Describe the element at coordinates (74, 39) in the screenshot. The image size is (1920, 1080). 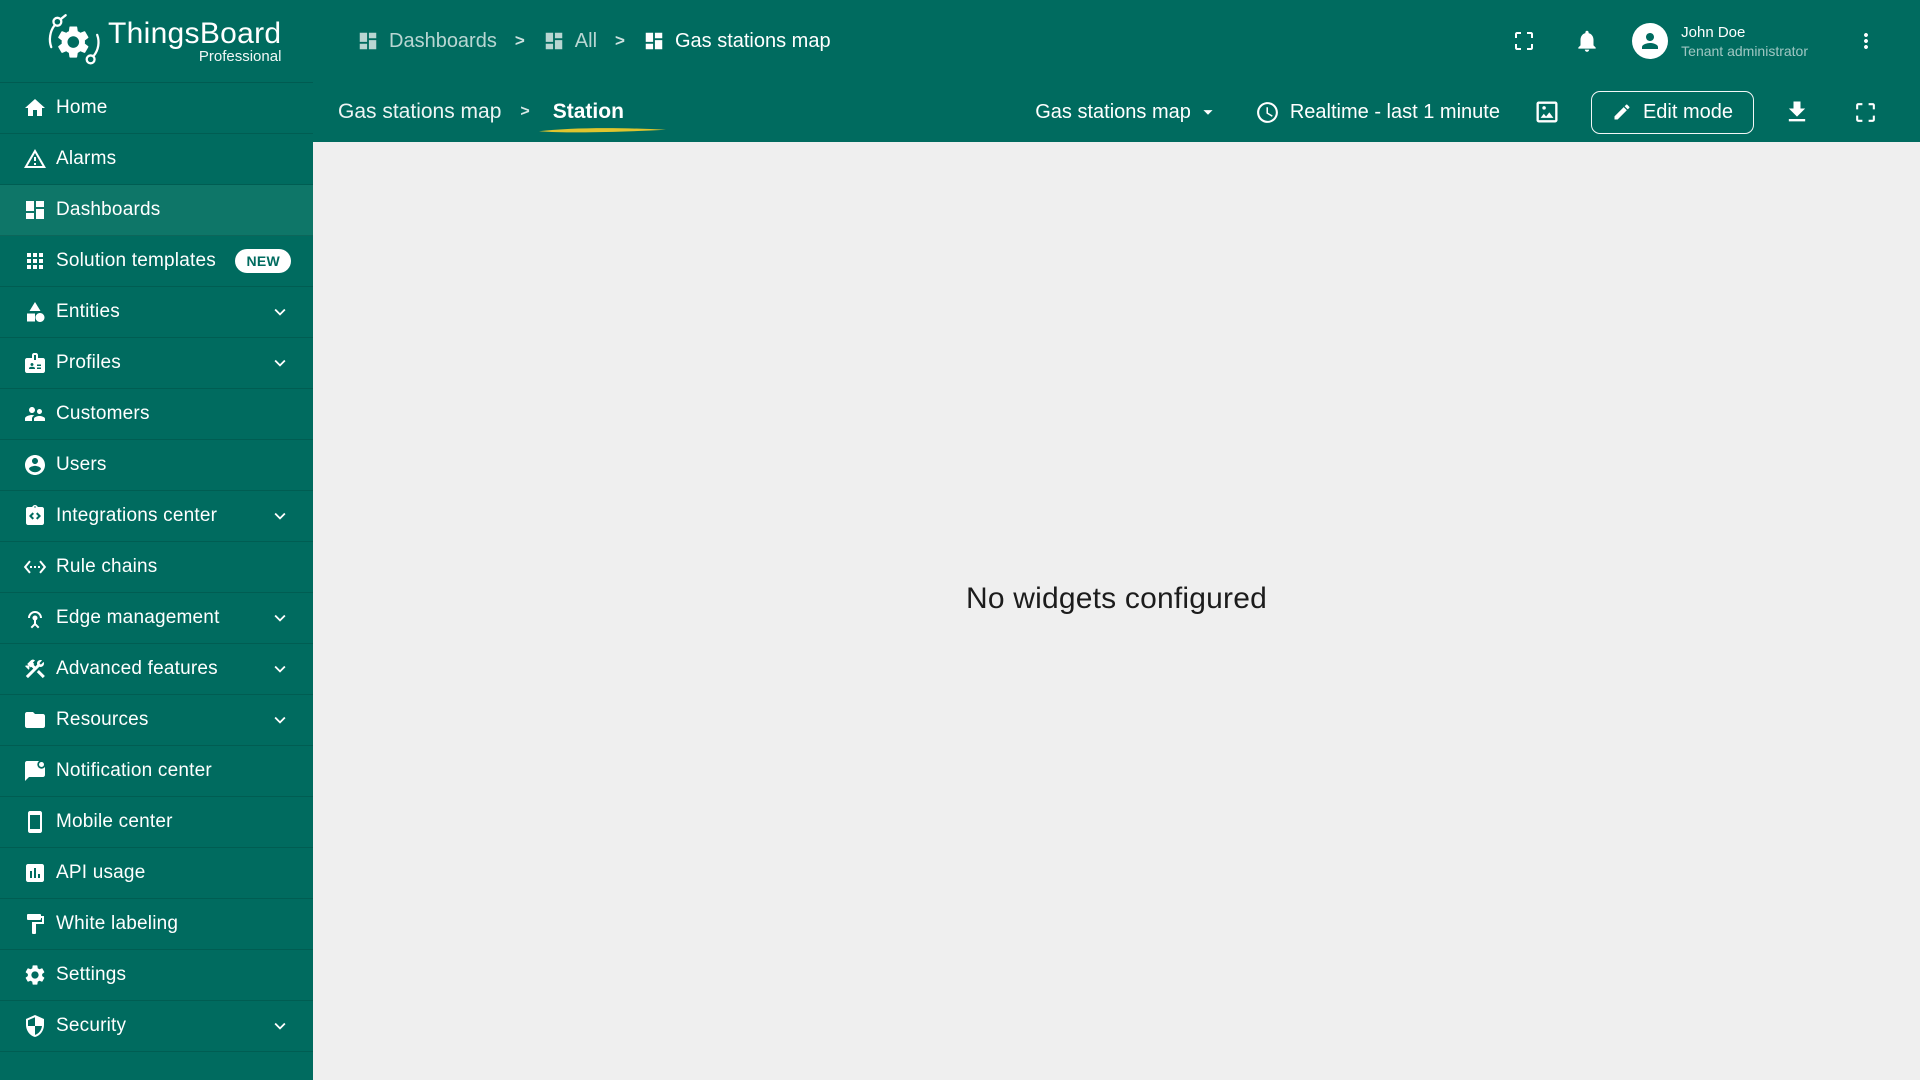
I see `thingsboard-gear-logo-icon` at that location.